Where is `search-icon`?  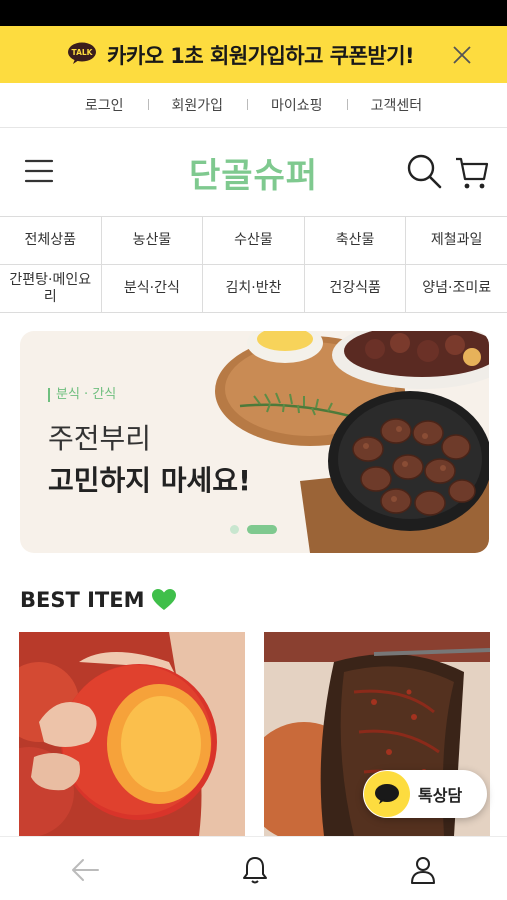
search-icon is located at coordinates (424, 171).